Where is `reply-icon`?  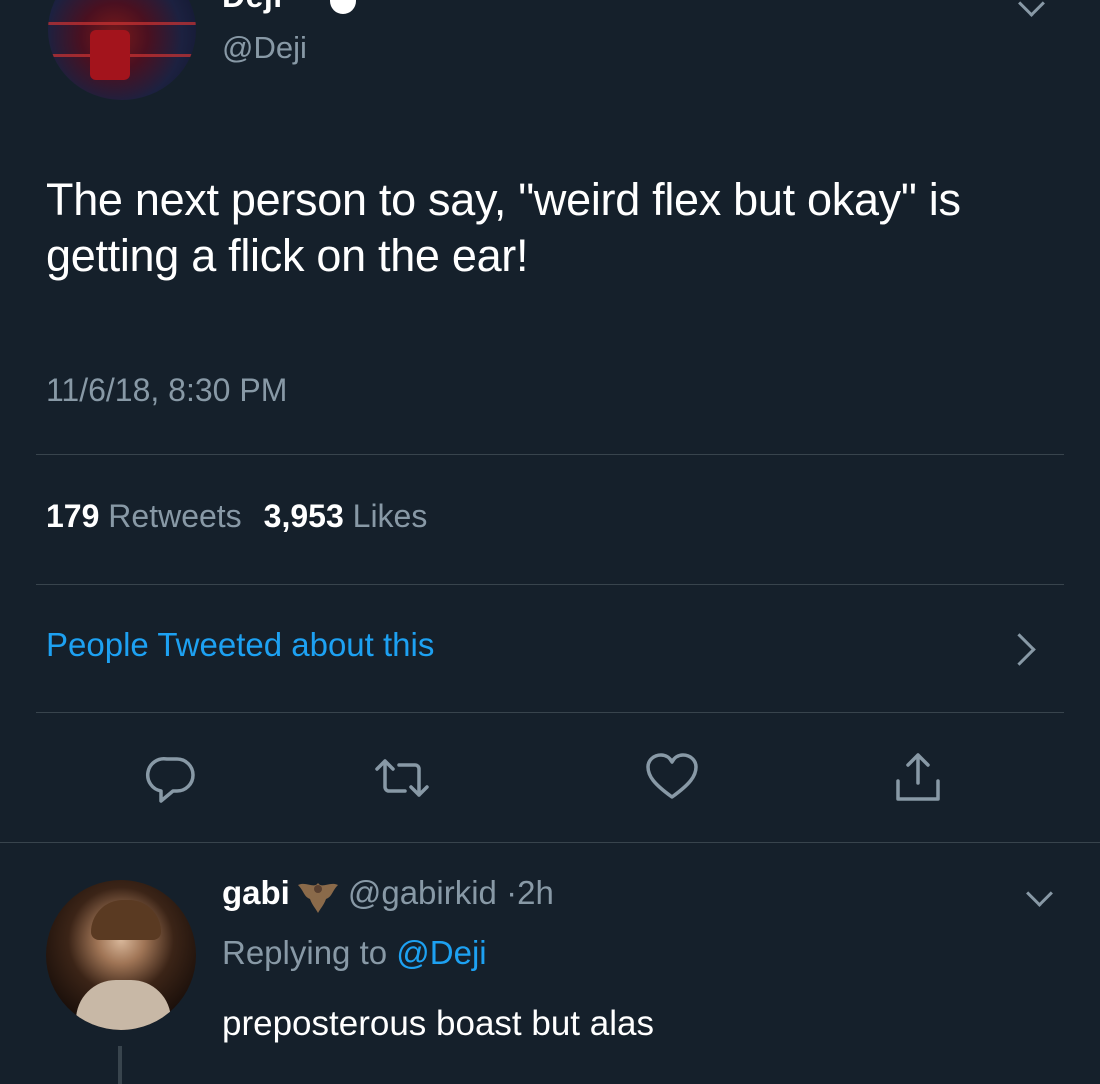
reply-icon is located at coordinates (170, 779).